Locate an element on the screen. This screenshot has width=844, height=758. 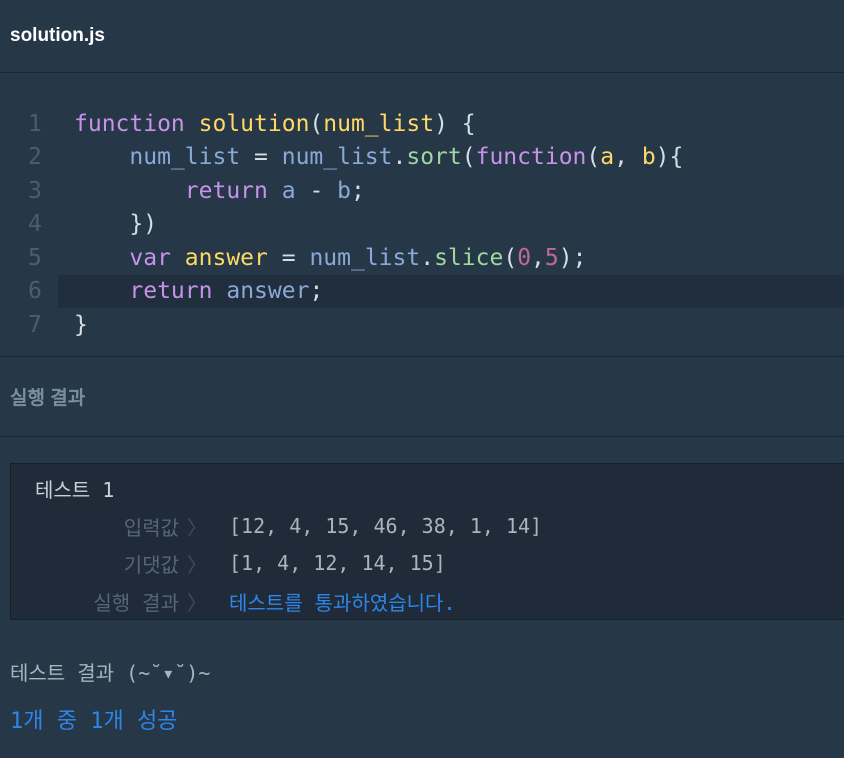
expected-row: 기댓값 〉 [1, 4, 12, 14, 15] is located at coordinates (228, 563).